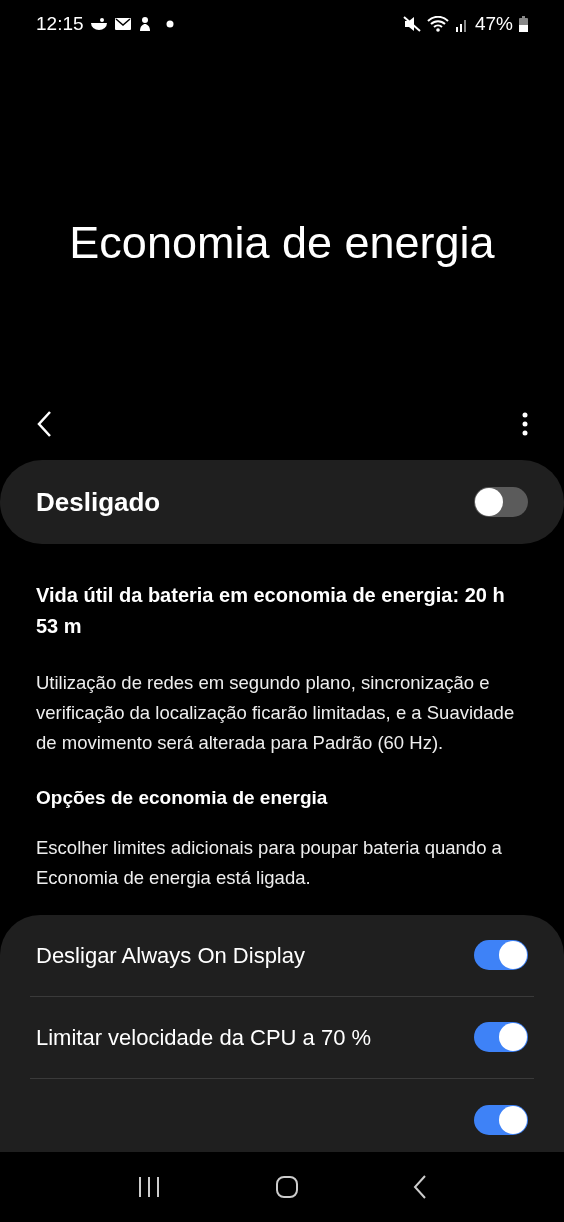 This screenshot has width=564, height=1222. I want to click on back-icon, so click(420, 1187).